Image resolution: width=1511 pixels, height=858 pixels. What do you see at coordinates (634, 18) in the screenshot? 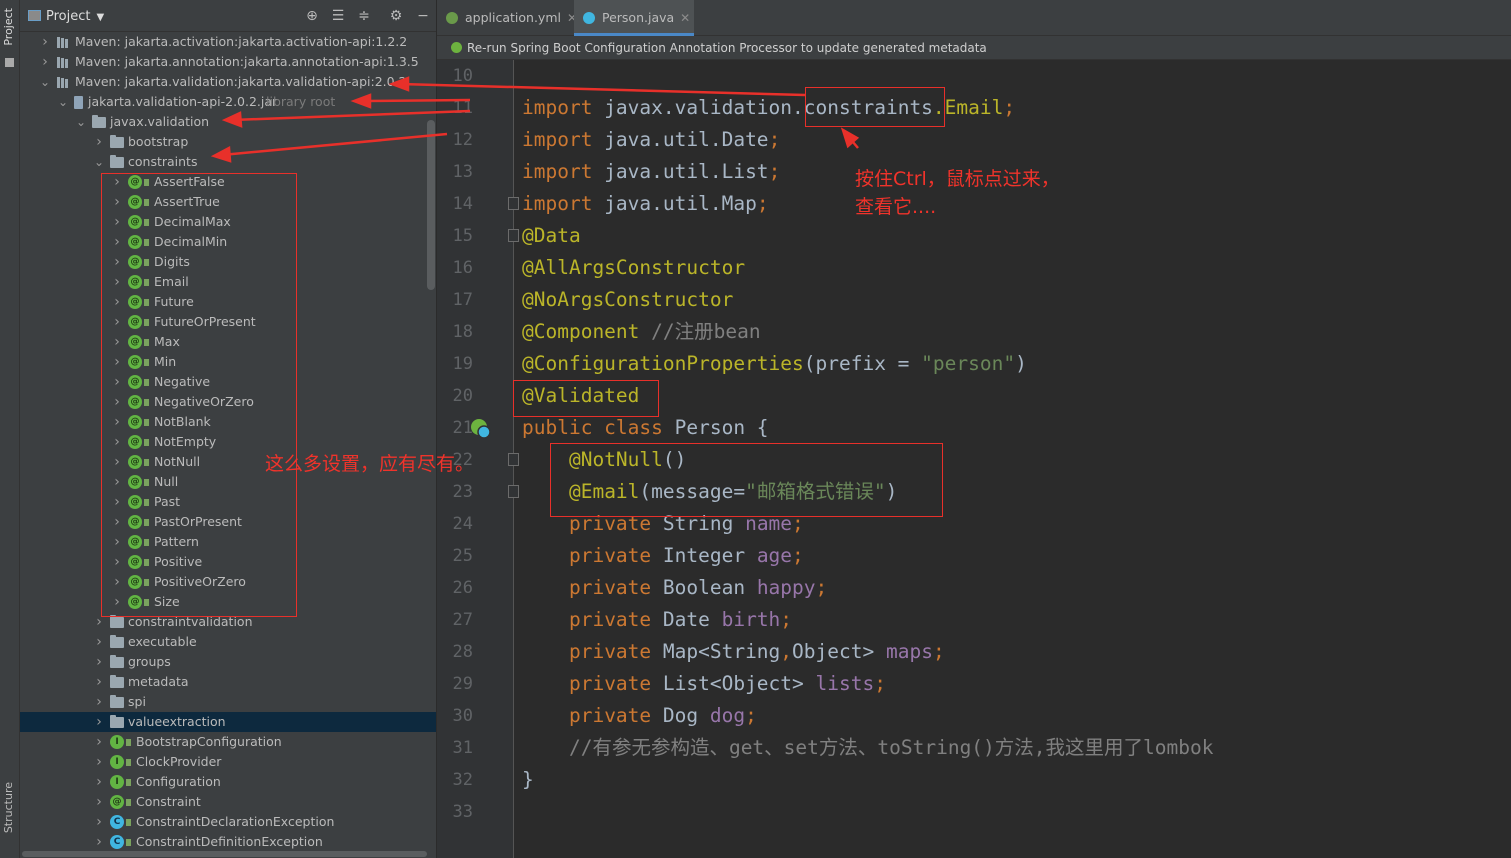
I see `tab-person-java: Person.java ✕` at bounding box center [634, 18].